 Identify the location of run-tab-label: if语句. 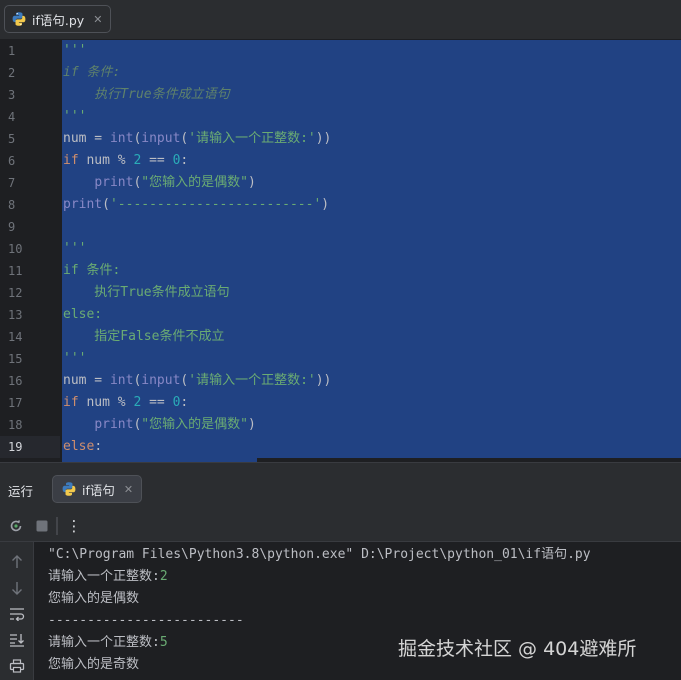
(98, 490).